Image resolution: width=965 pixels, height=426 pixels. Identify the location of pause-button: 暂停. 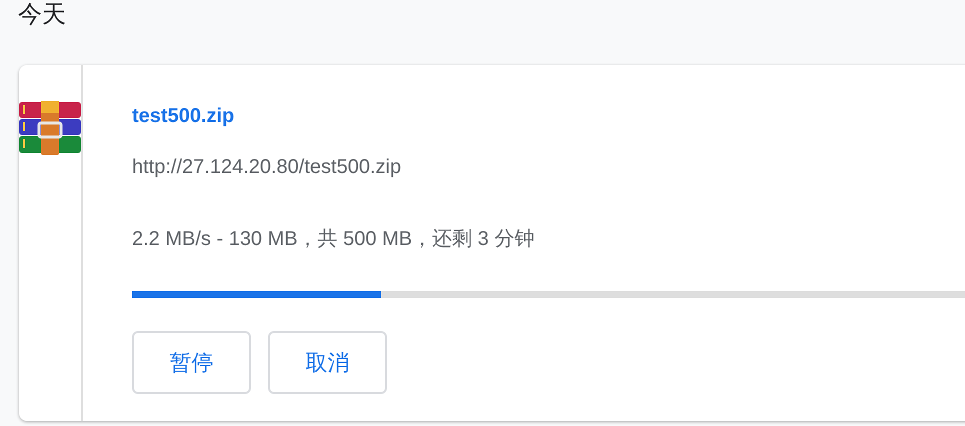
(191, 362).